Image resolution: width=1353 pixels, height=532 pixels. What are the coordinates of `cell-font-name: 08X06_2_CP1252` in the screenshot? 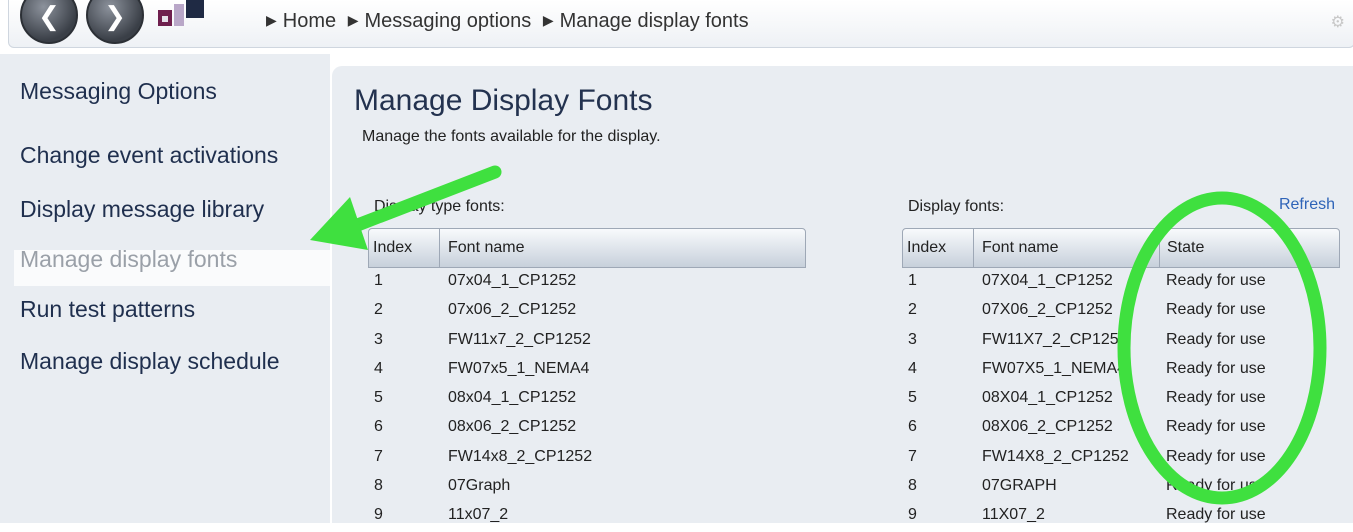 It's located at (1047, 427).